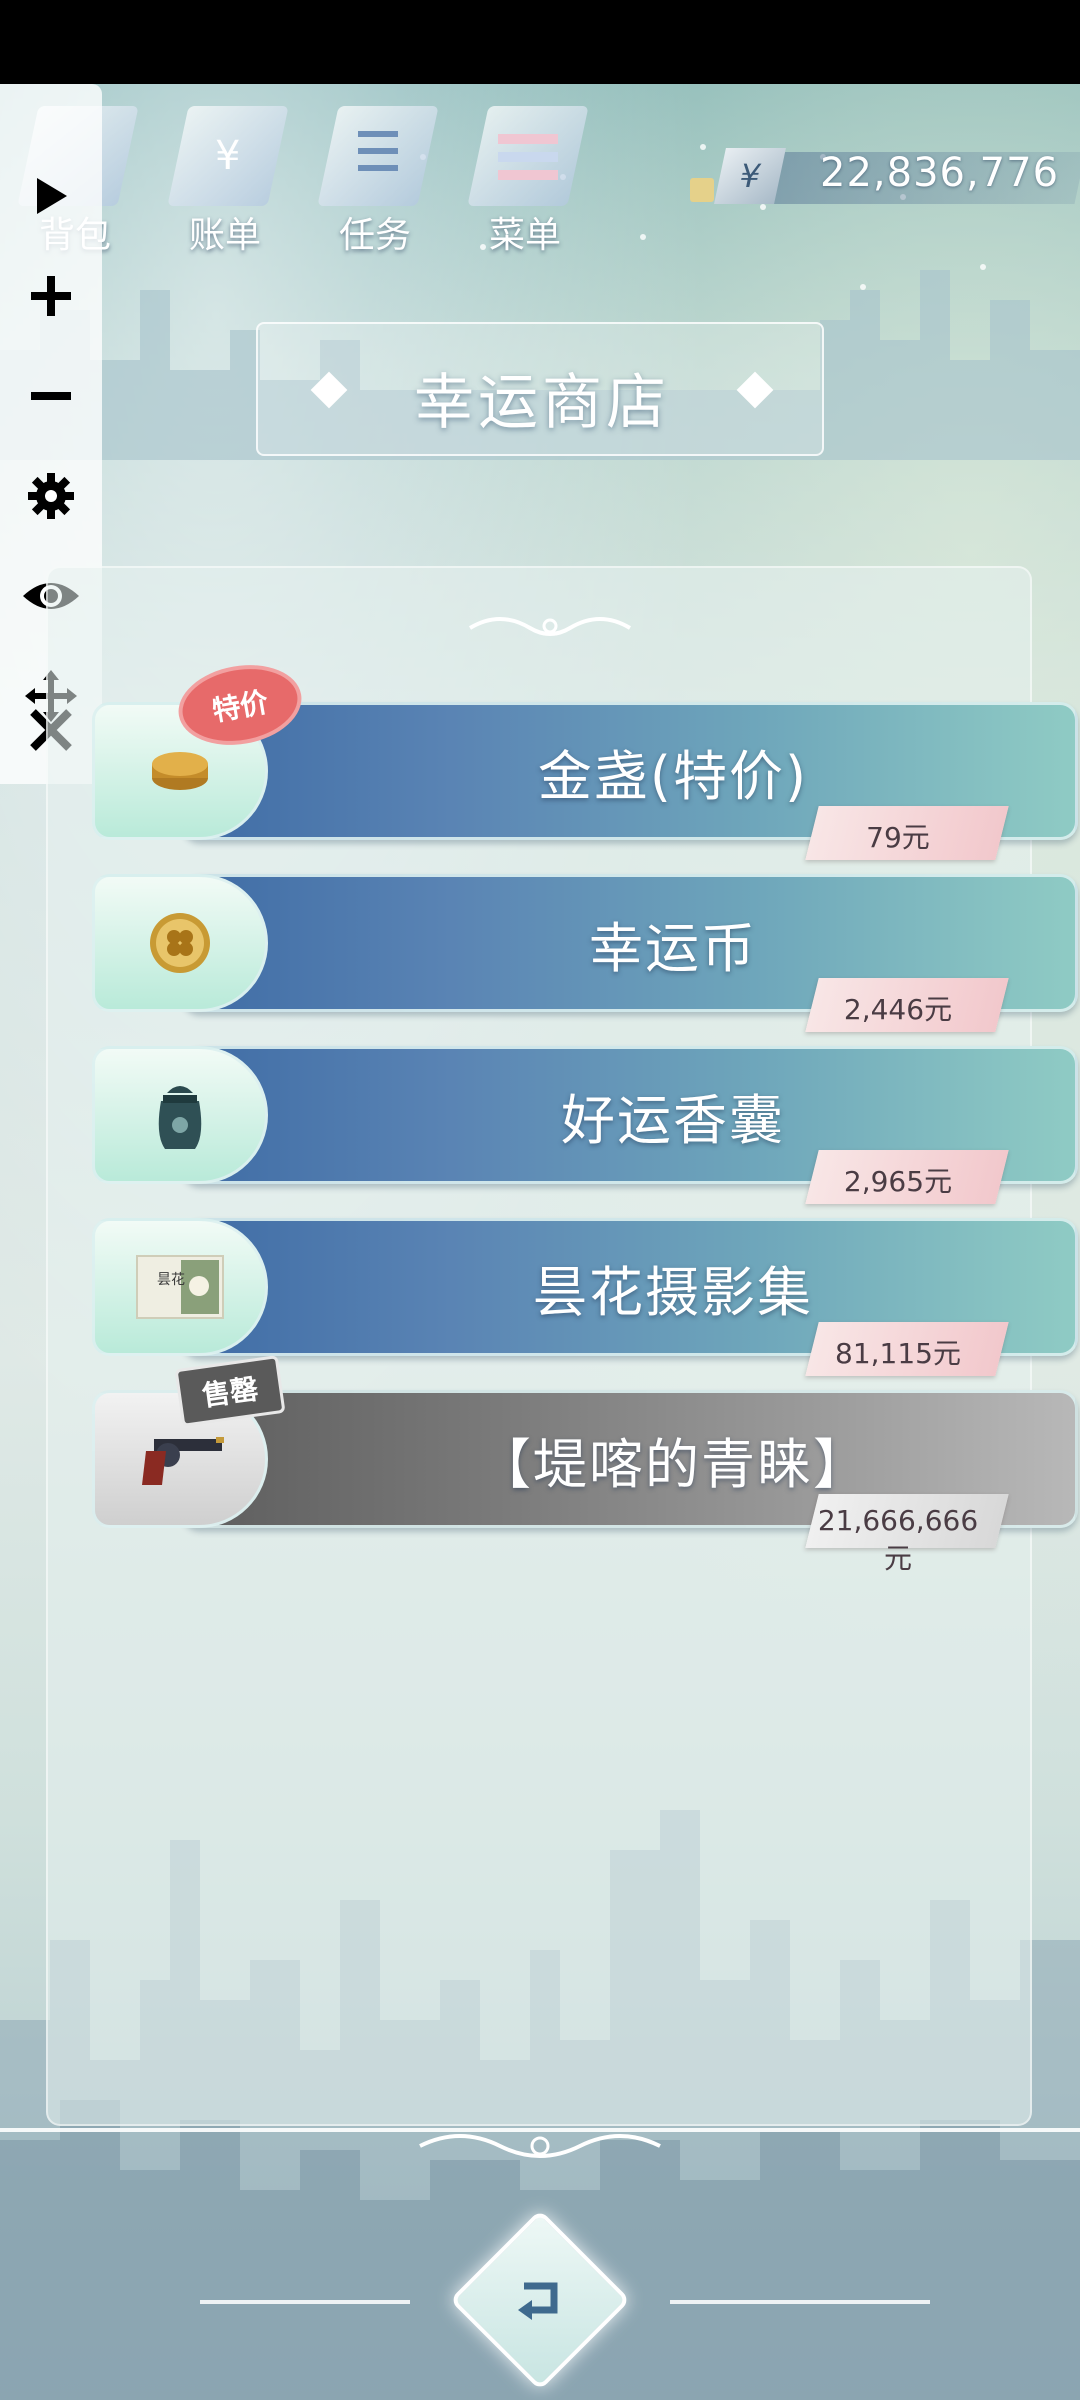  Describe the element at coordinates (540, 42) in the screenshot. I see `status-bar` at that location.